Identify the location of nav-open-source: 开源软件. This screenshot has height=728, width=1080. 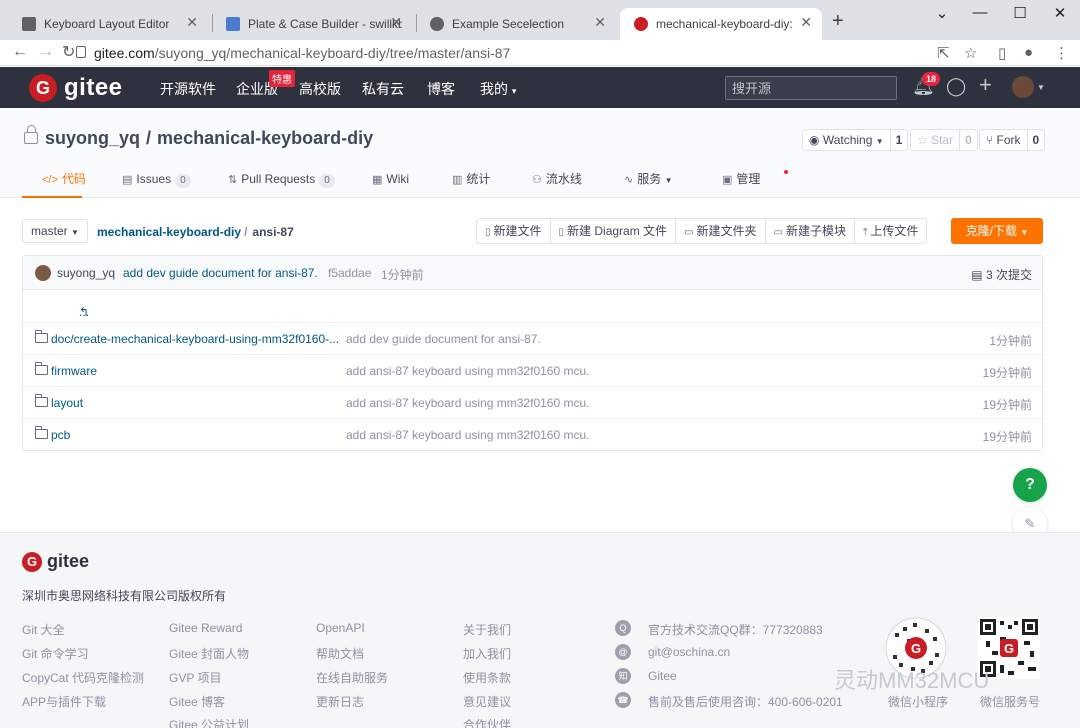
(188, 89).